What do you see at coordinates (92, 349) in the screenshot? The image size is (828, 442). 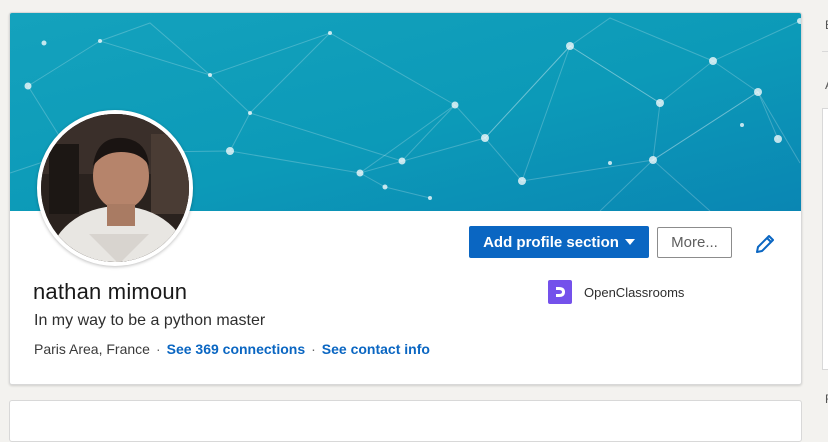 I see `profile-location: Paris Area, France` at bounding box center [92, 349].